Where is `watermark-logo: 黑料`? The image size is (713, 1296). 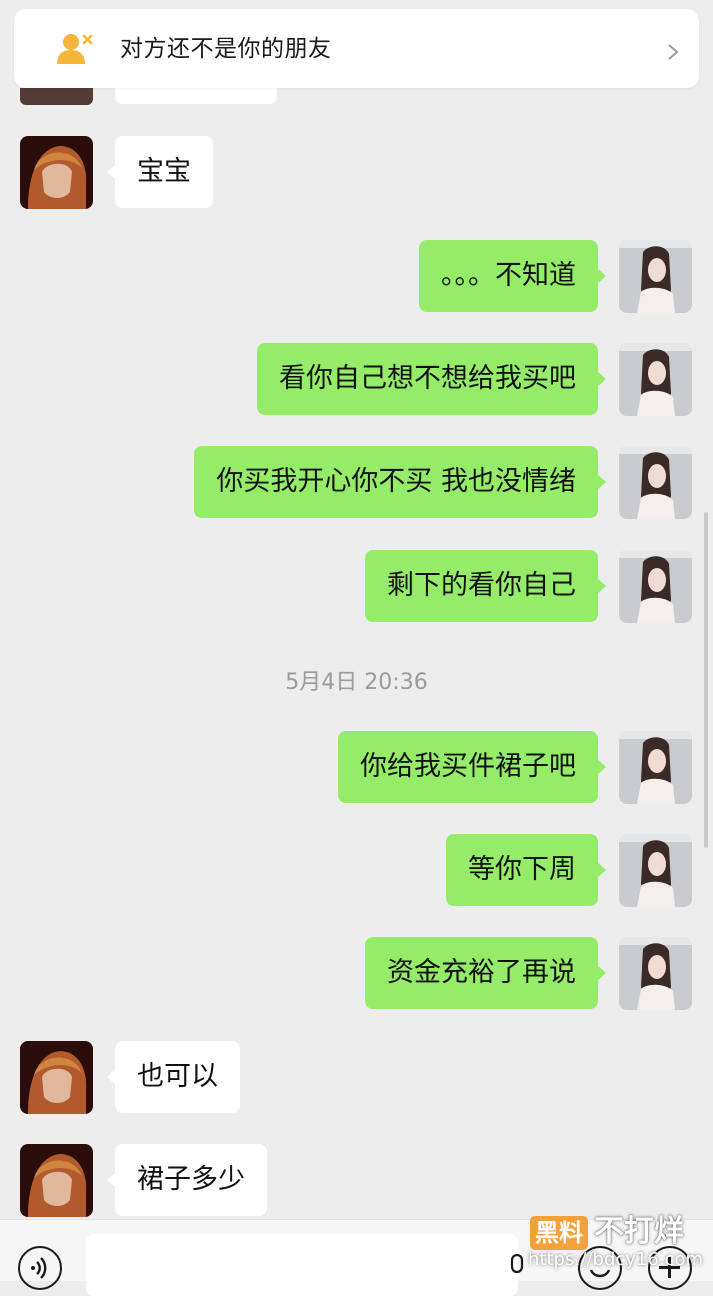
watermark-logo: 黑料 is located at coordinates (559, 1233).